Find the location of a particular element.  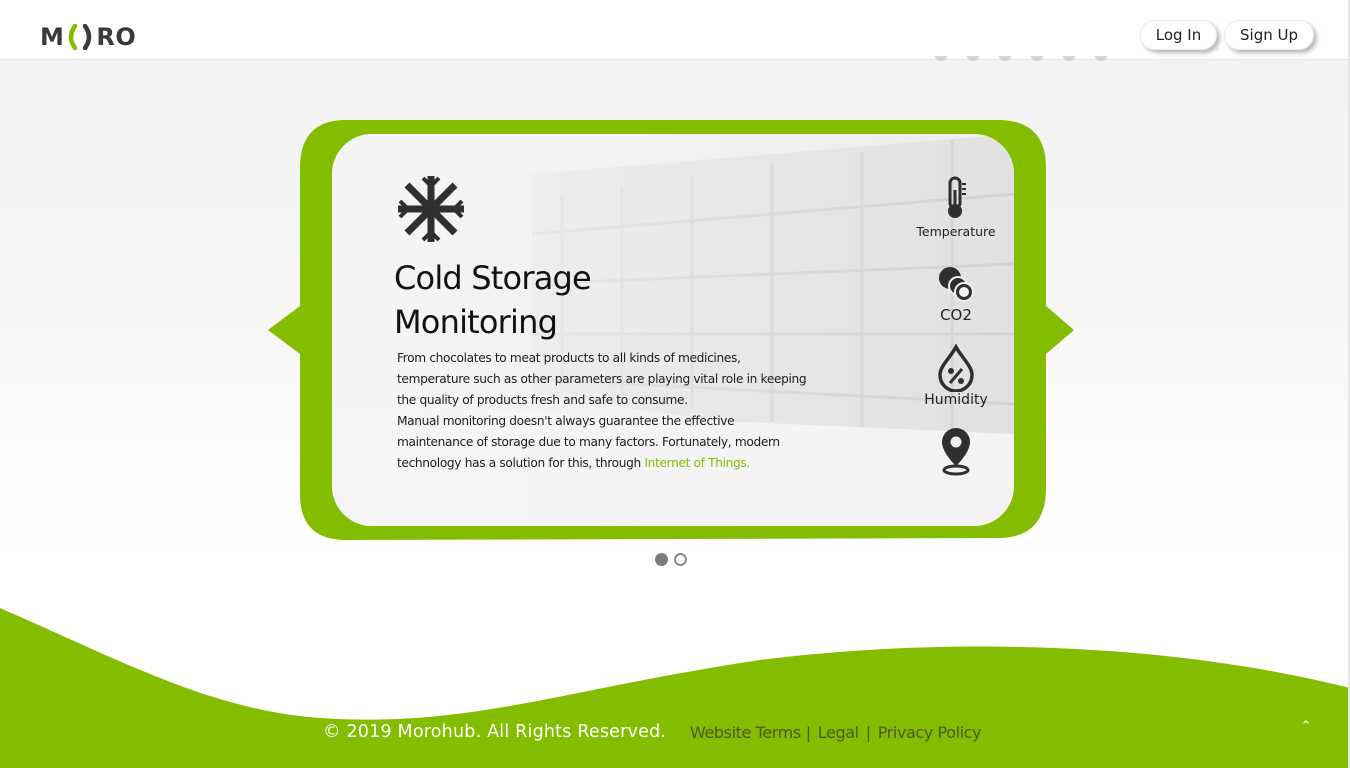

moro-logo: M RO is located at coordinates (88, 37).